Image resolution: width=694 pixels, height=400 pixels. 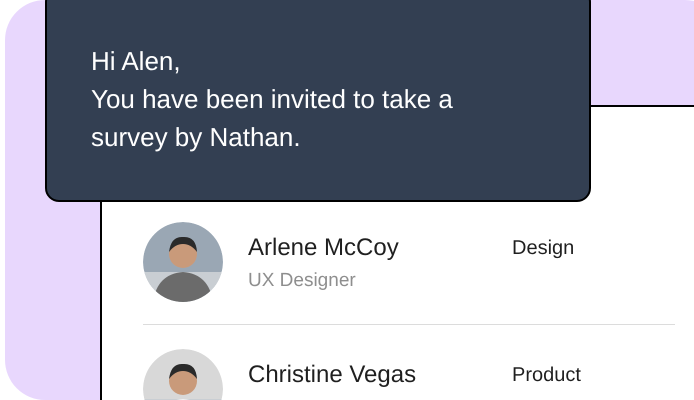 What do you see at coordinates (136, 61) in the screenshot?
I see `greeting-text: Hi Alen,` at bounding box center [136, 61].